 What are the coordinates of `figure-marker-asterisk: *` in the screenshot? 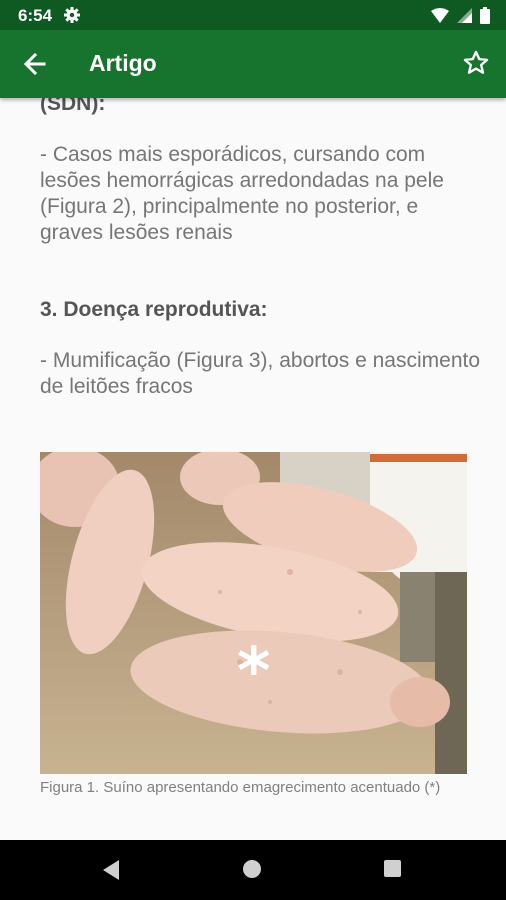 It's located at (254, 672).